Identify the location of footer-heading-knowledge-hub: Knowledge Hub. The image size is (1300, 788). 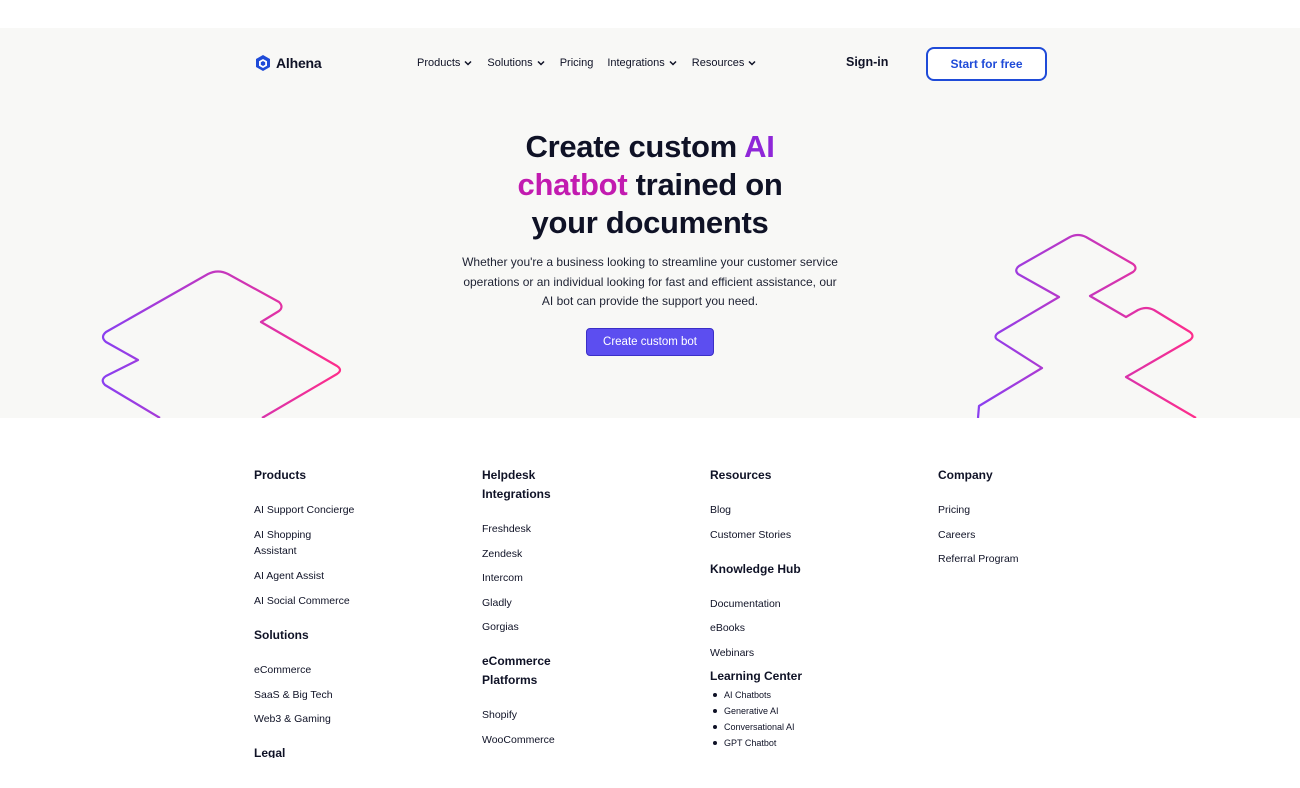
(755, 568).